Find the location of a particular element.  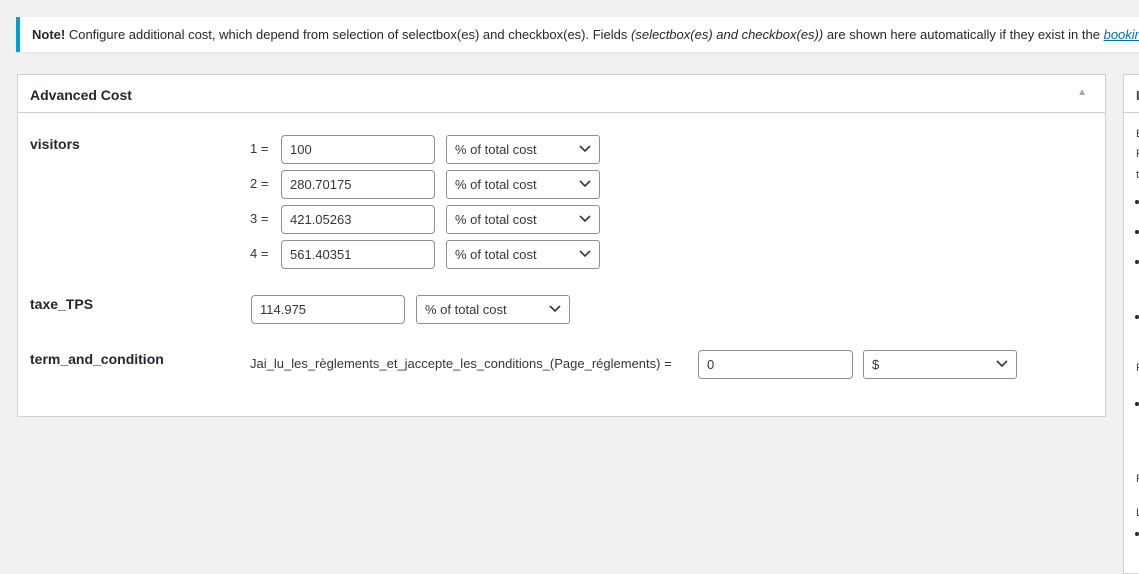

note-italic: (selectbox(es) and checkbox(es)) is located at coordinates (727, 34).